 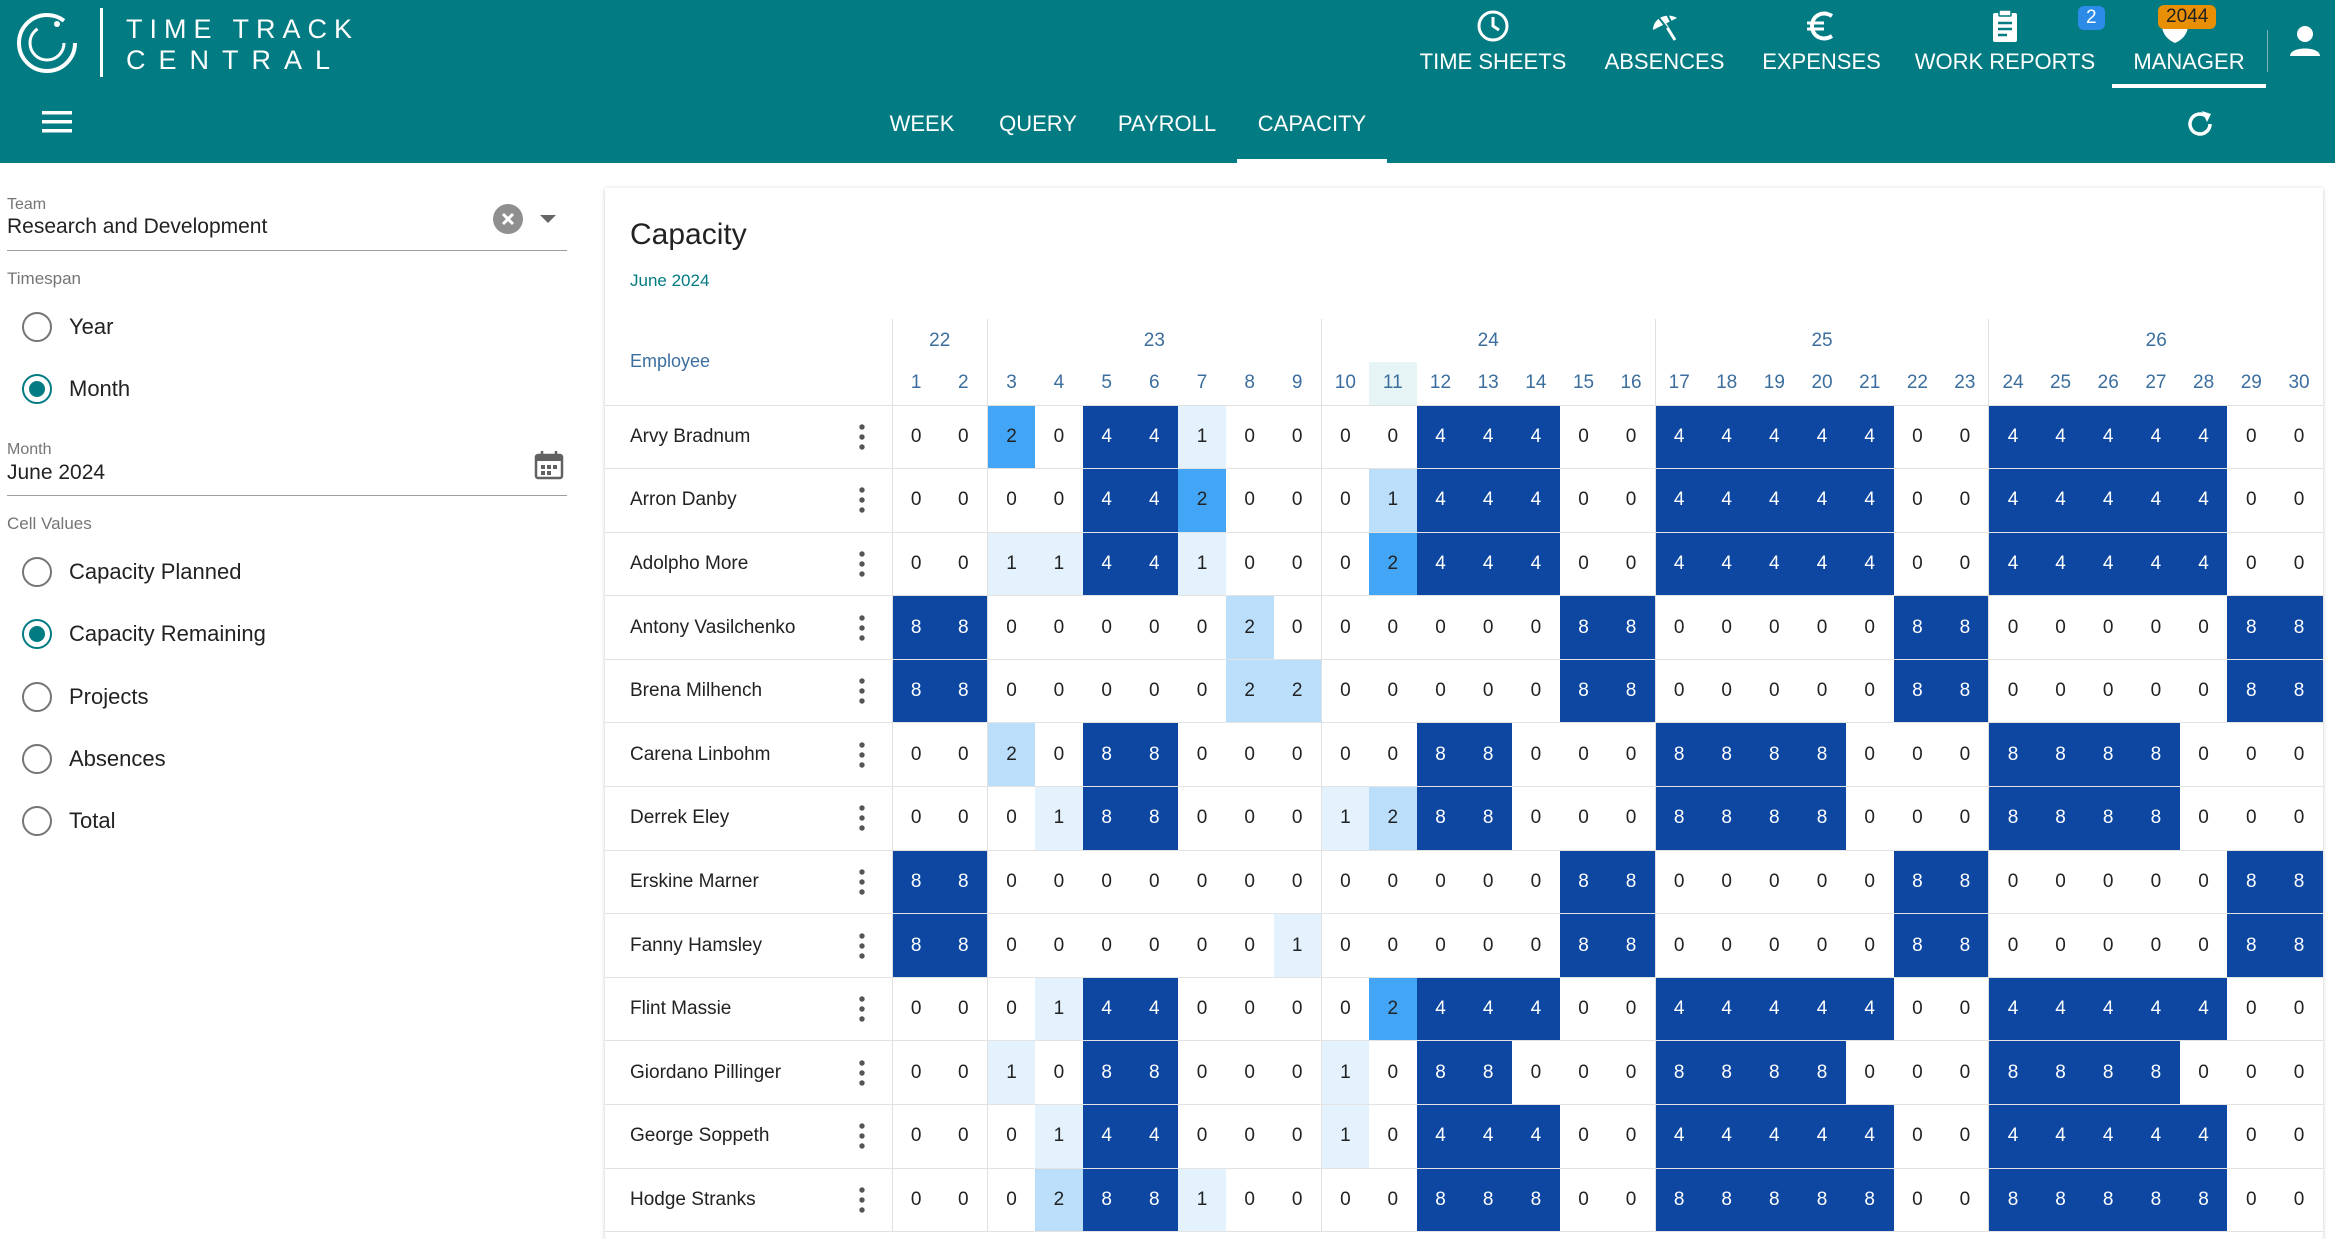 I want to click on logo-icon, so click(x=47, y=43).